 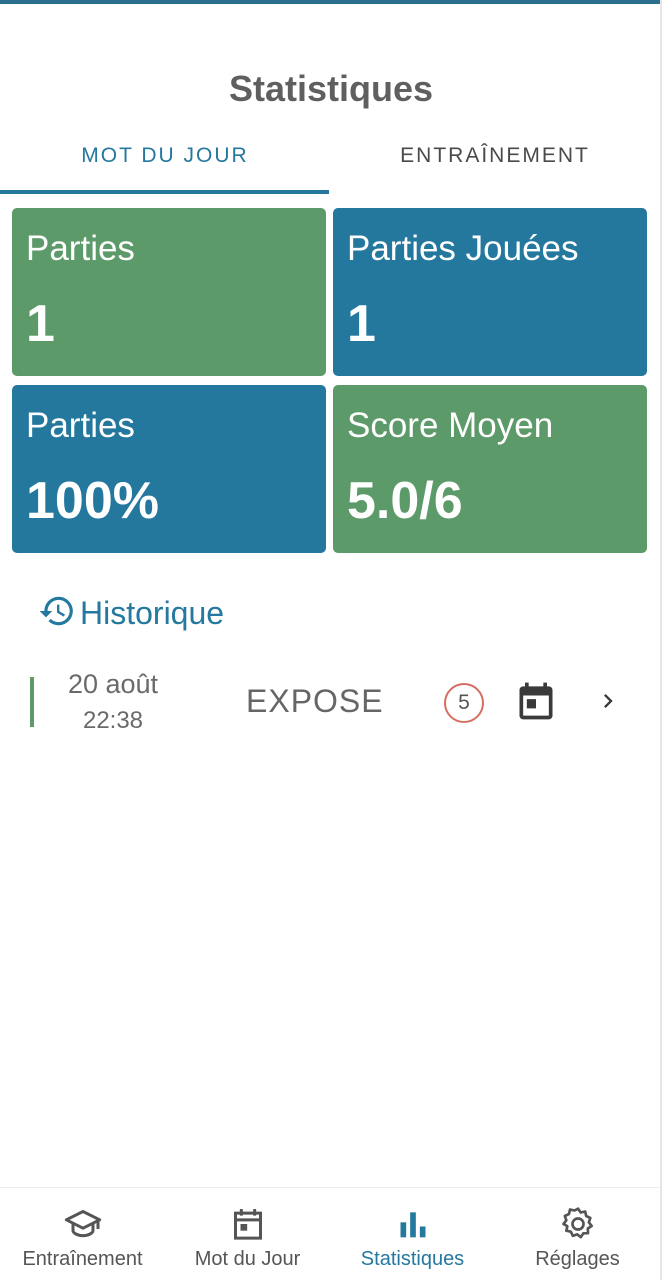 I want to click on stat-label: Parties Jouées, so click(x=463, y=248).